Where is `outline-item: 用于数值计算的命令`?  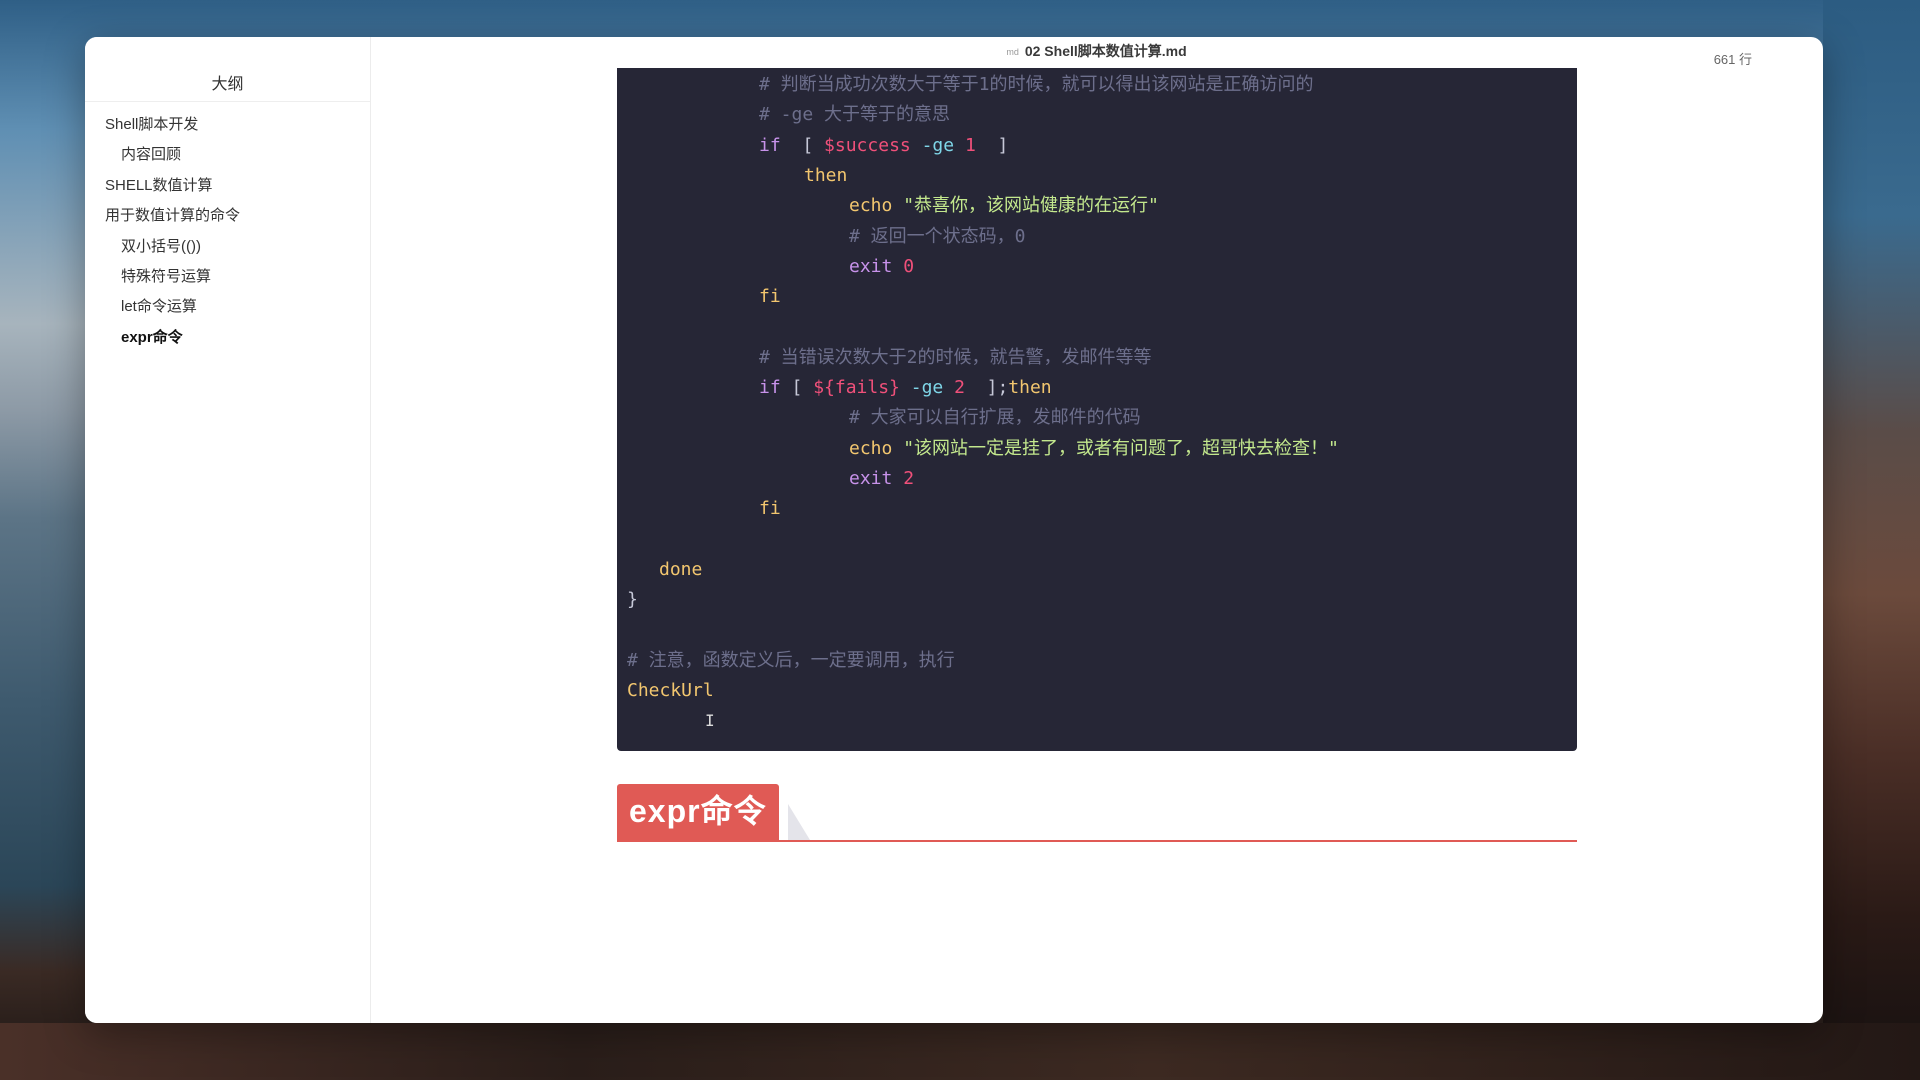
outline-item: 用于数值计算的命令 is located at coordinates (227, 216).